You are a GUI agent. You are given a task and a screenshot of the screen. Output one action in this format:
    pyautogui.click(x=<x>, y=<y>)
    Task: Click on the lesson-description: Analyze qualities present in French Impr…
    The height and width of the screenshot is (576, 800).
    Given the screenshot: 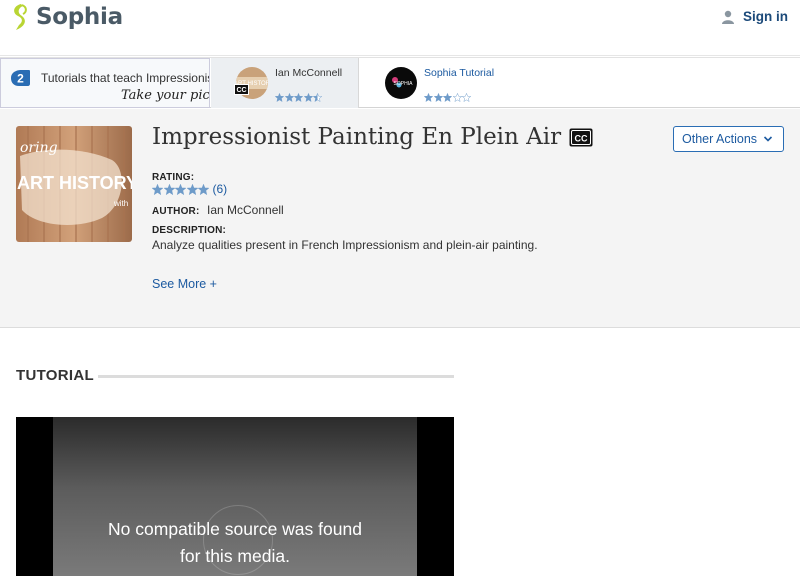 What is the action you would take?
    pyautogui.click(x=345, y=245)
    